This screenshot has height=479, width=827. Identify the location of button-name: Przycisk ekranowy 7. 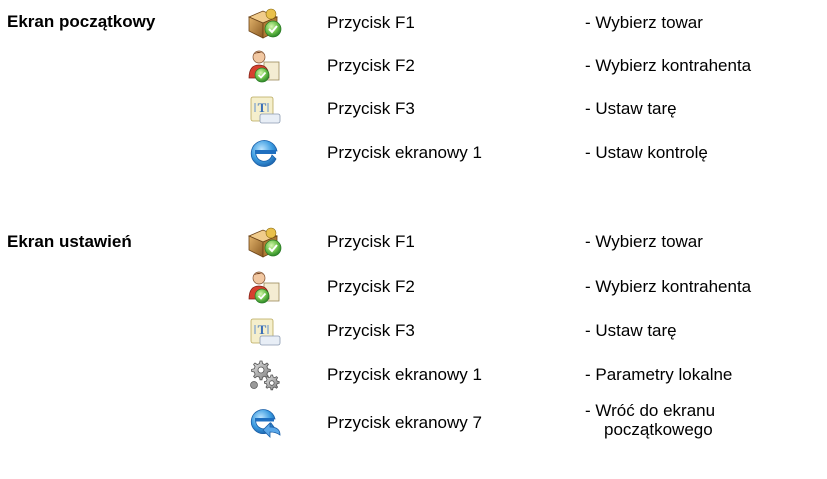
(404, 422).